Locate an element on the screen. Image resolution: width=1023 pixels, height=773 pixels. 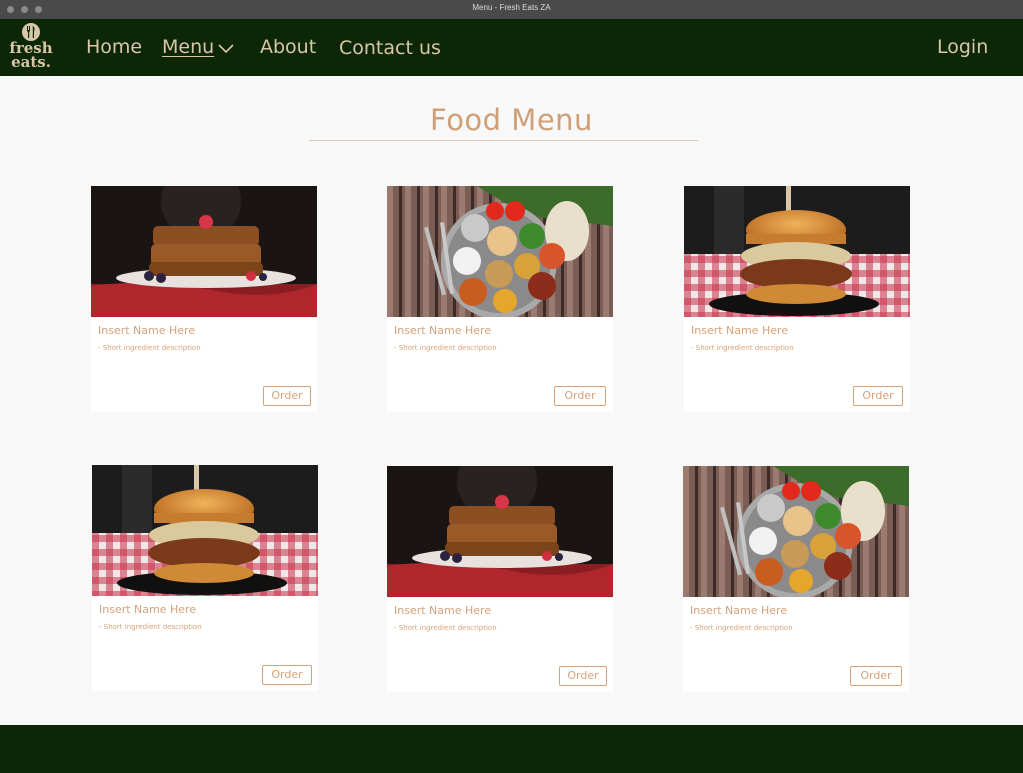
nav-about-label: About is located at coordinates (288, 47).